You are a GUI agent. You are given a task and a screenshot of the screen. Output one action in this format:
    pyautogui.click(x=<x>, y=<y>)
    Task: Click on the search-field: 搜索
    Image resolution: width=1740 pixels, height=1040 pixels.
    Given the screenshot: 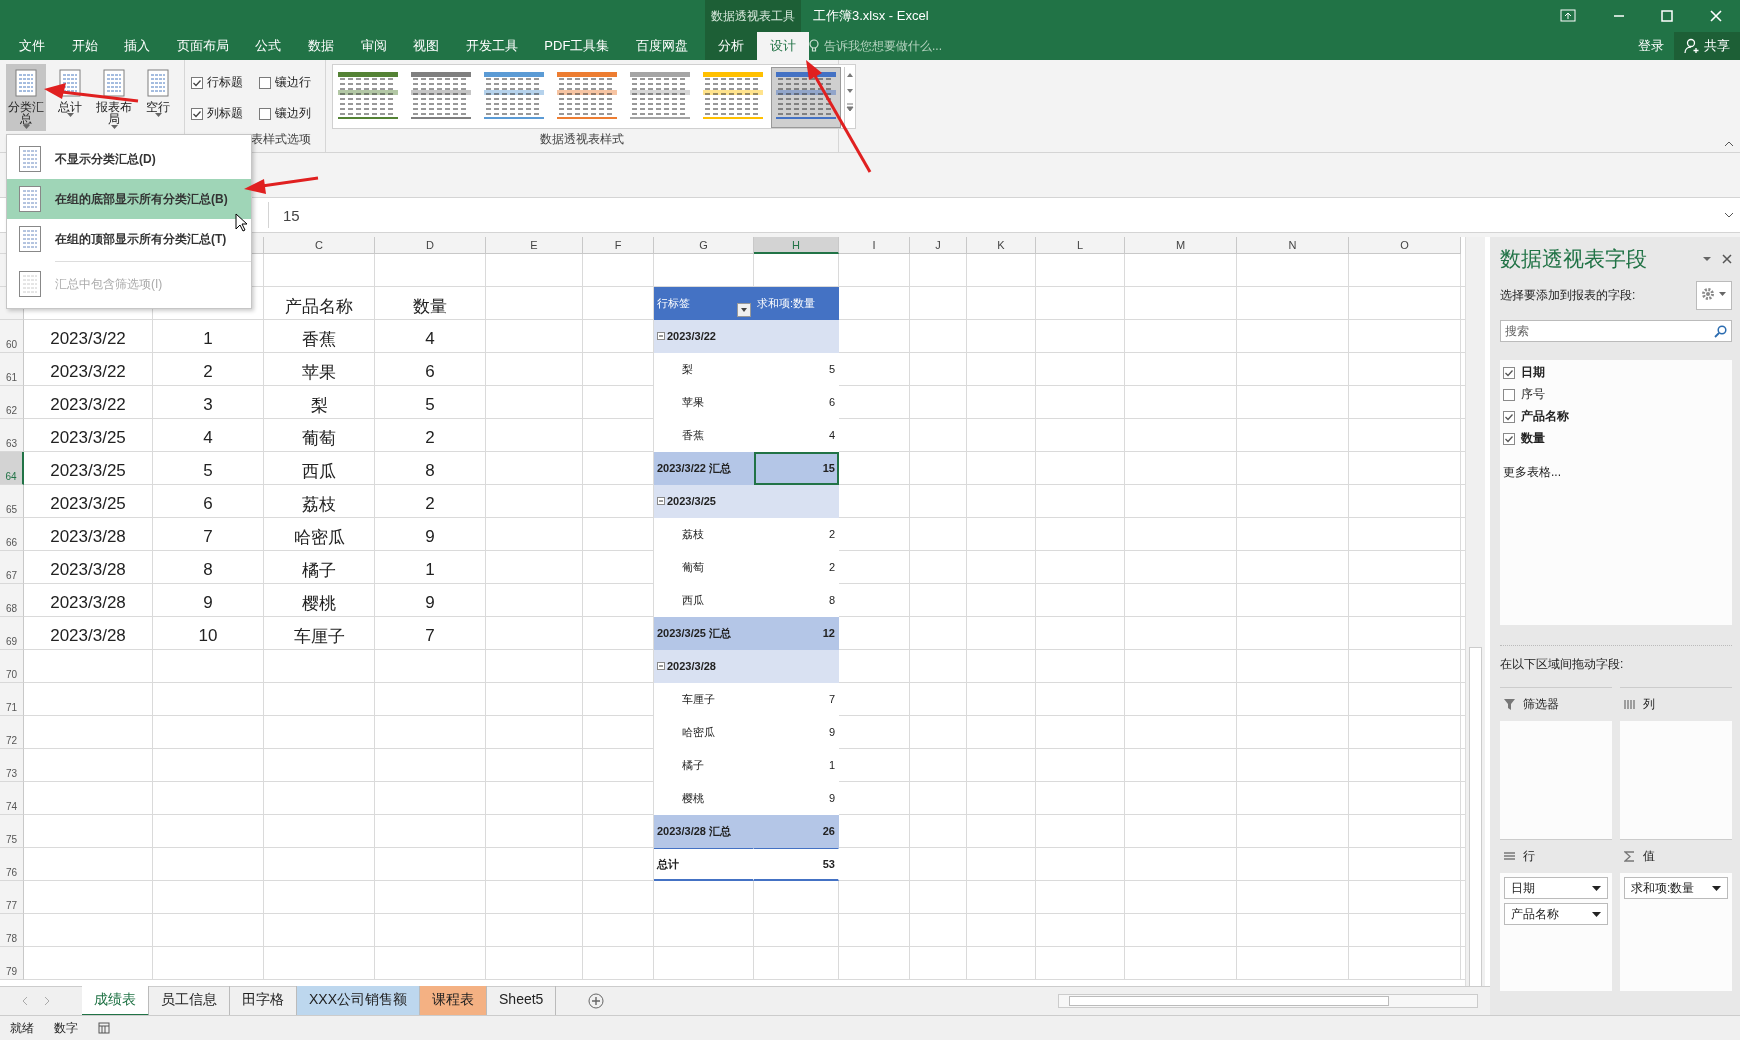 What is the action you would take?
    pyautogui.click(x=1616, y=331)
    